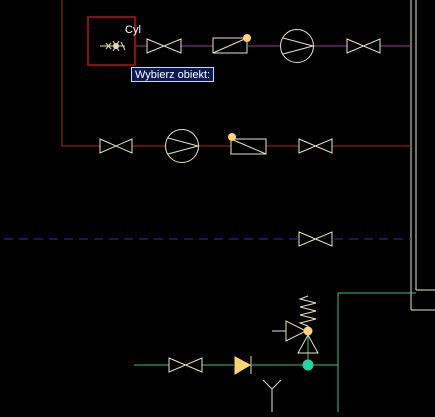  What do you see at coordinates (295, 337) in the screenshot?
I see `safety-valve-icon` at bounding box center [295, 337].